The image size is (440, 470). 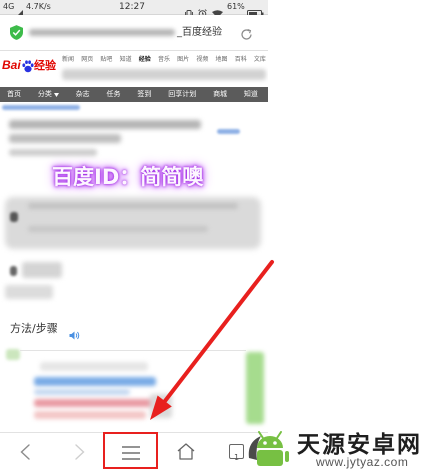 I want to click on site-nav-item: 商城, so click(x=220, y=94).